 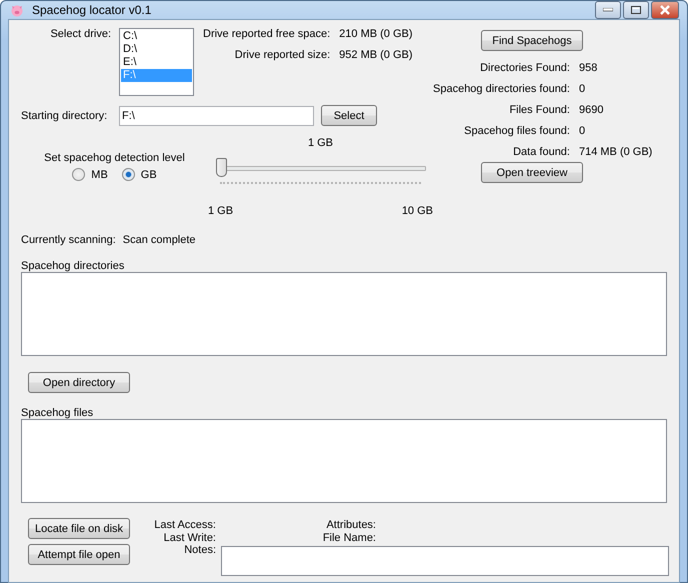 I want to click on detection-label: Set spacehog detection level, so click(x=114, y=158).